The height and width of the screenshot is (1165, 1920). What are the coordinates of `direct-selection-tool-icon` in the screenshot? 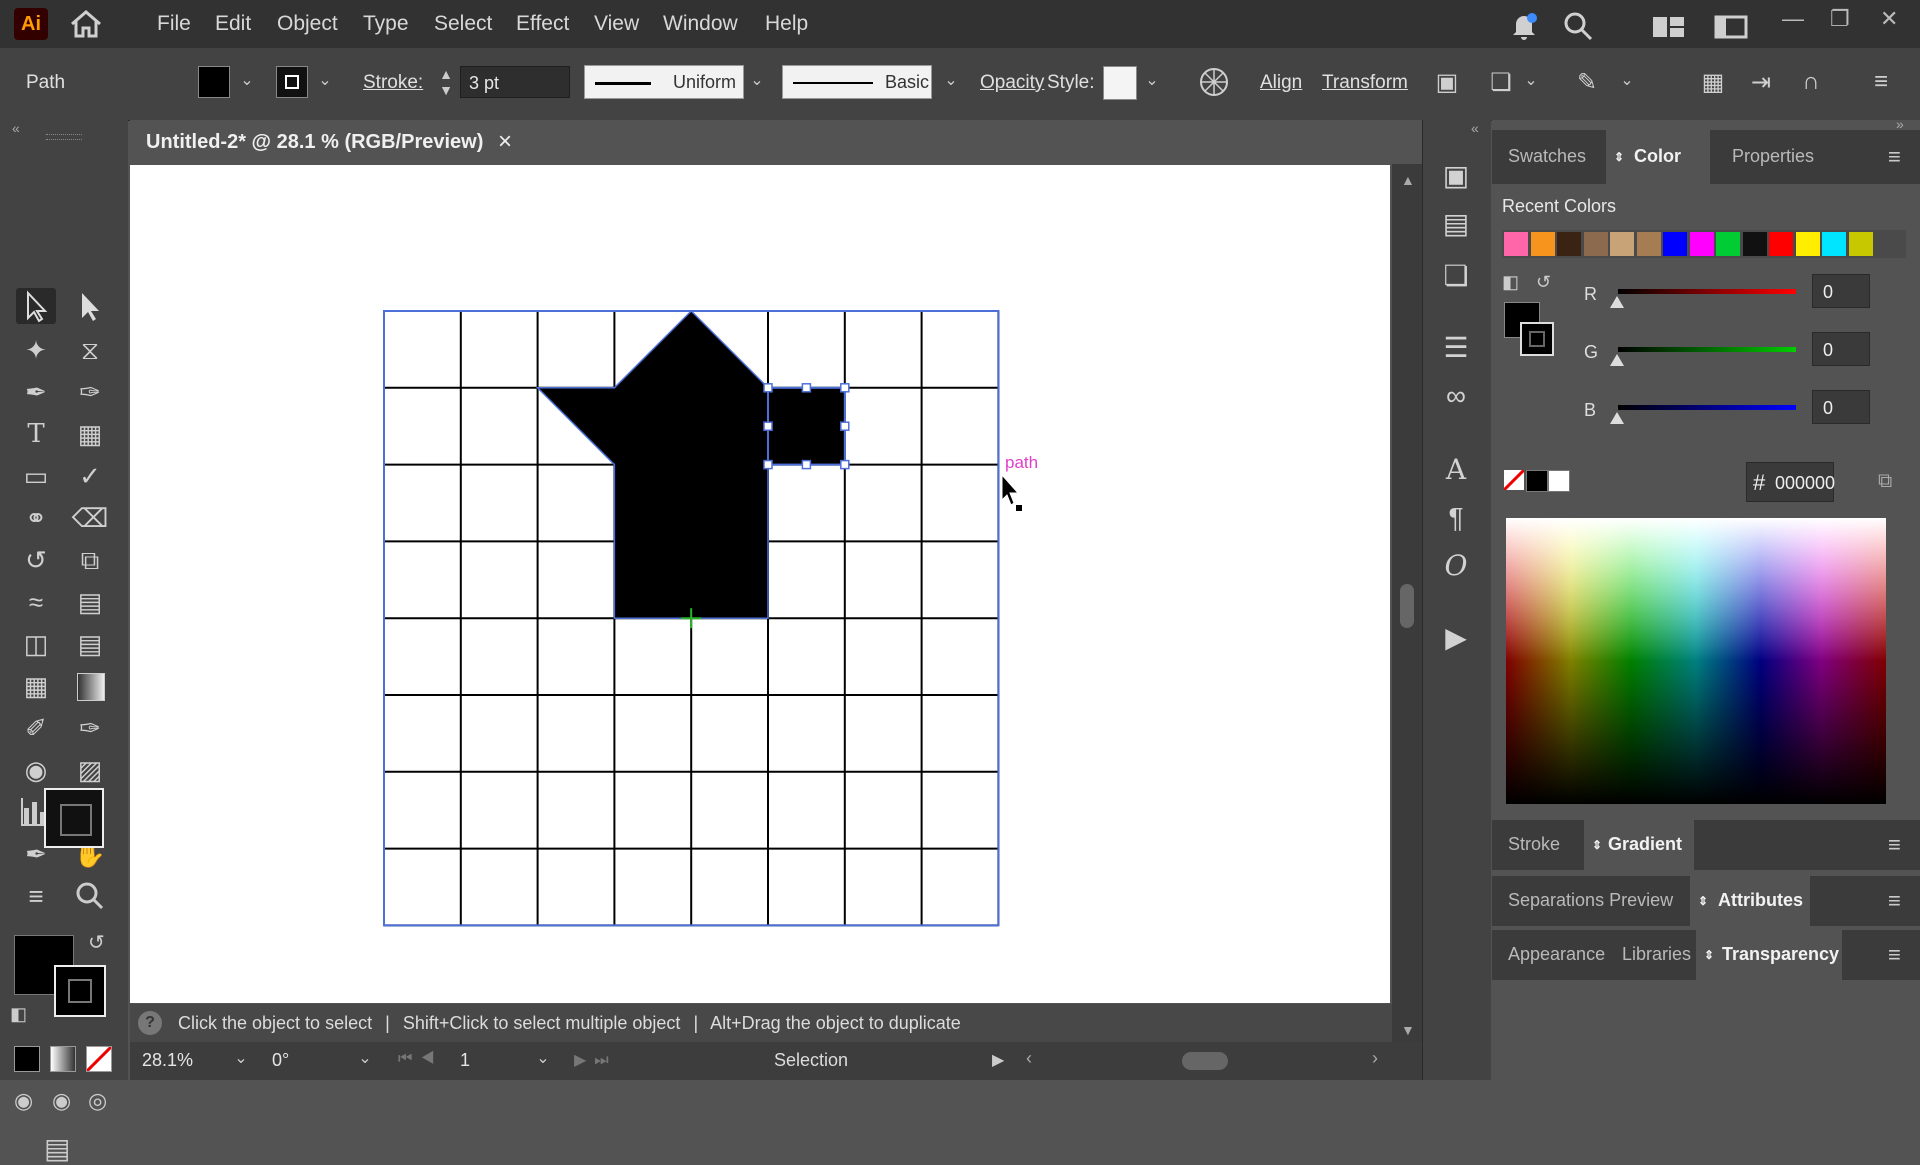 It's located at (90, 306).